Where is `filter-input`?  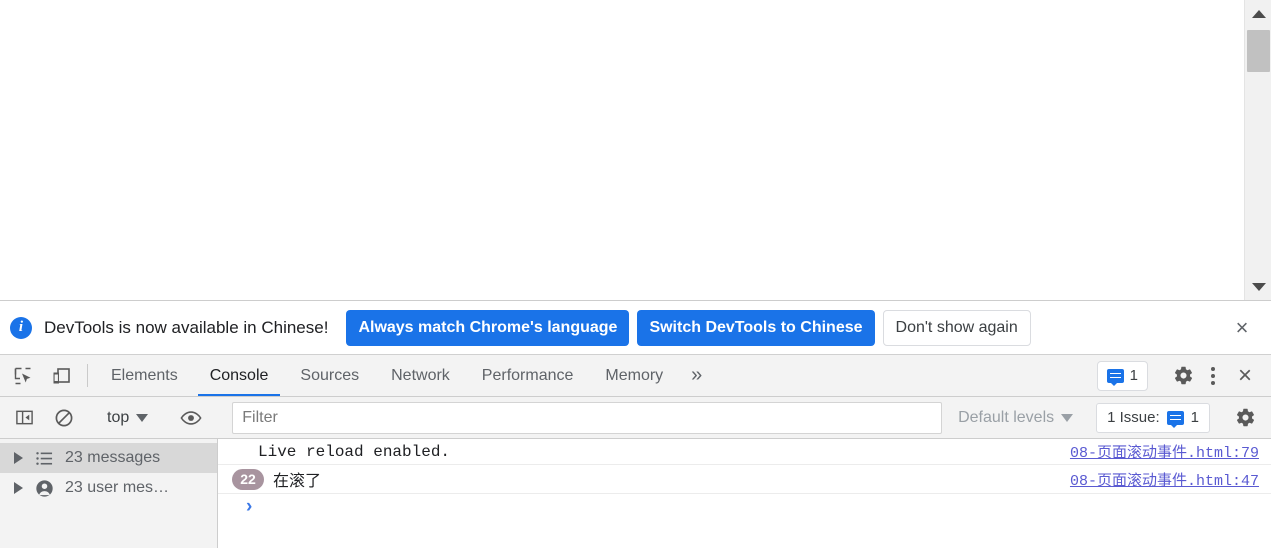 filter-input is located at coordinates (587, 417).